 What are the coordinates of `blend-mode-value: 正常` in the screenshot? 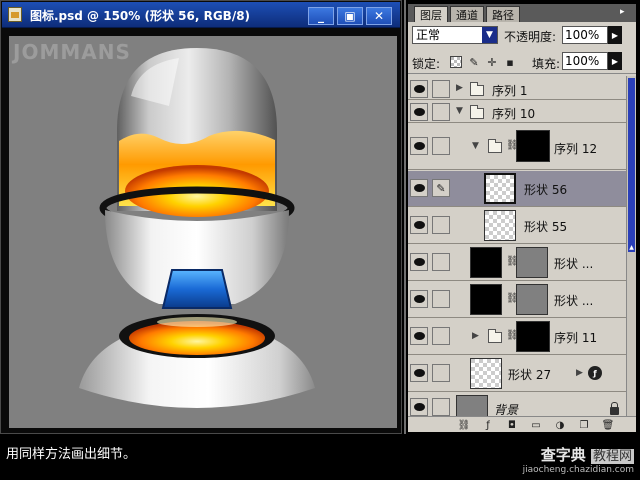 It's located at (428, 35).